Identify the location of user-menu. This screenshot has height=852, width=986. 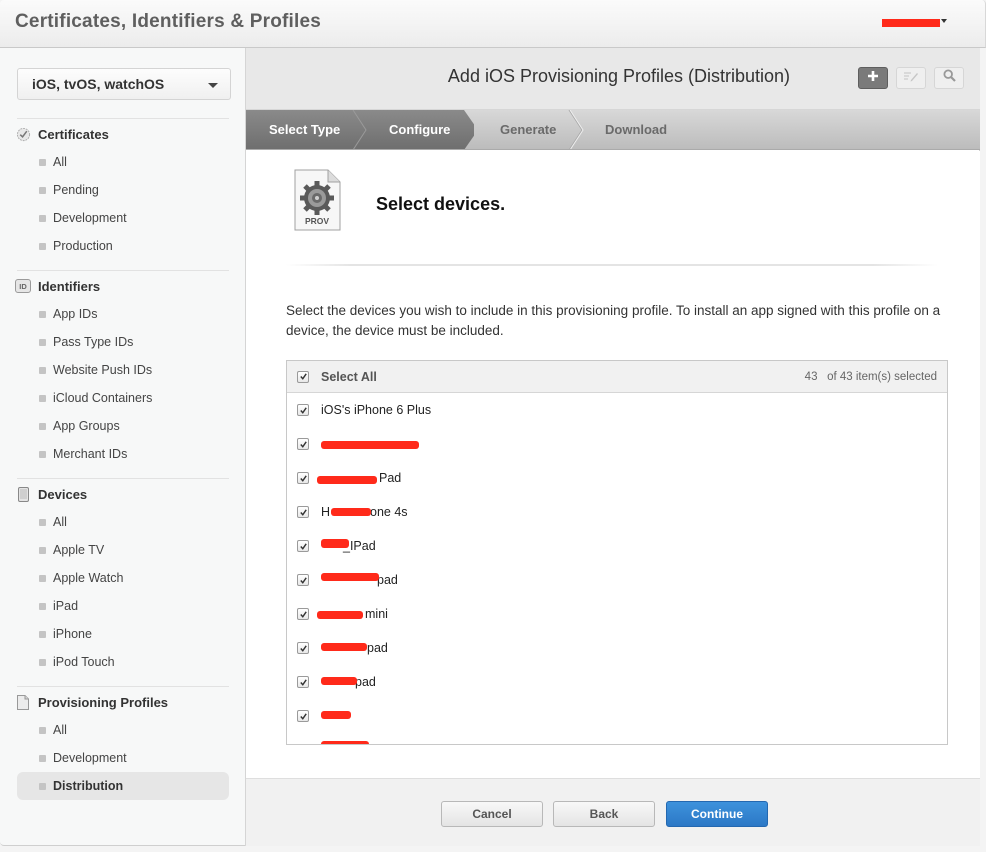
(914, 23).